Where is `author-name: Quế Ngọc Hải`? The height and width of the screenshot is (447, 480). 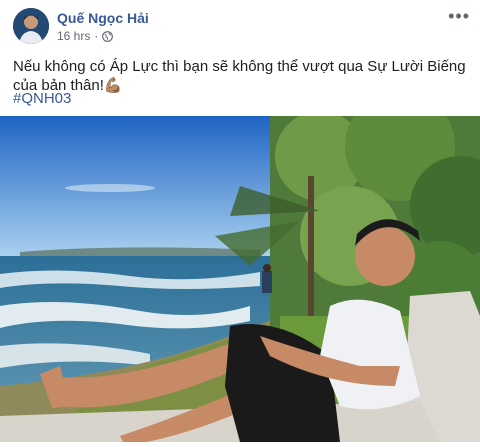
author-name: Quế Ngọc Hải is located at coordinates (103, 18).